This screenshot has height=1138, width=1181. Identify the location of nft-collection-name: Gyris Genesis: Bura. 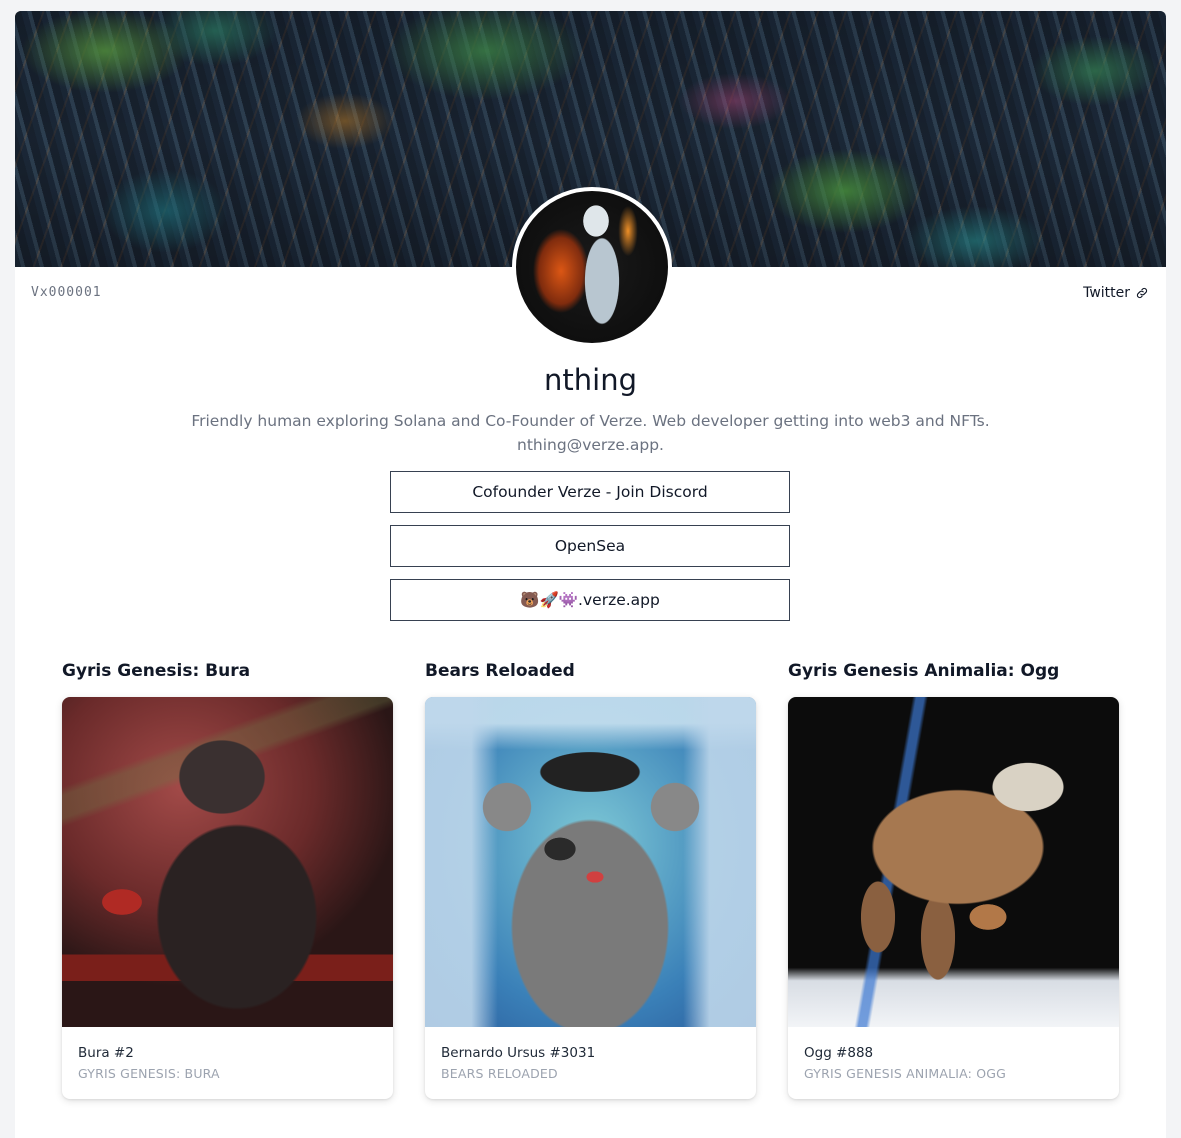
(149, 1073).